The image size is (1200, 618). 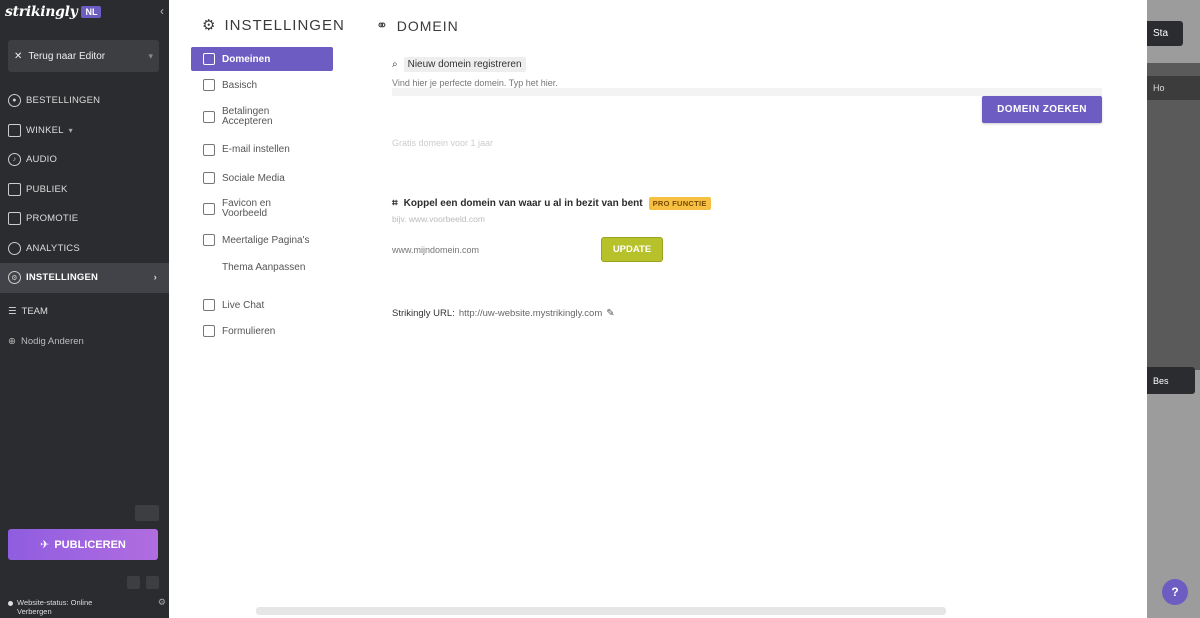 I want to click on team-link: ☰ TEAM, so click(x=28, y=311).